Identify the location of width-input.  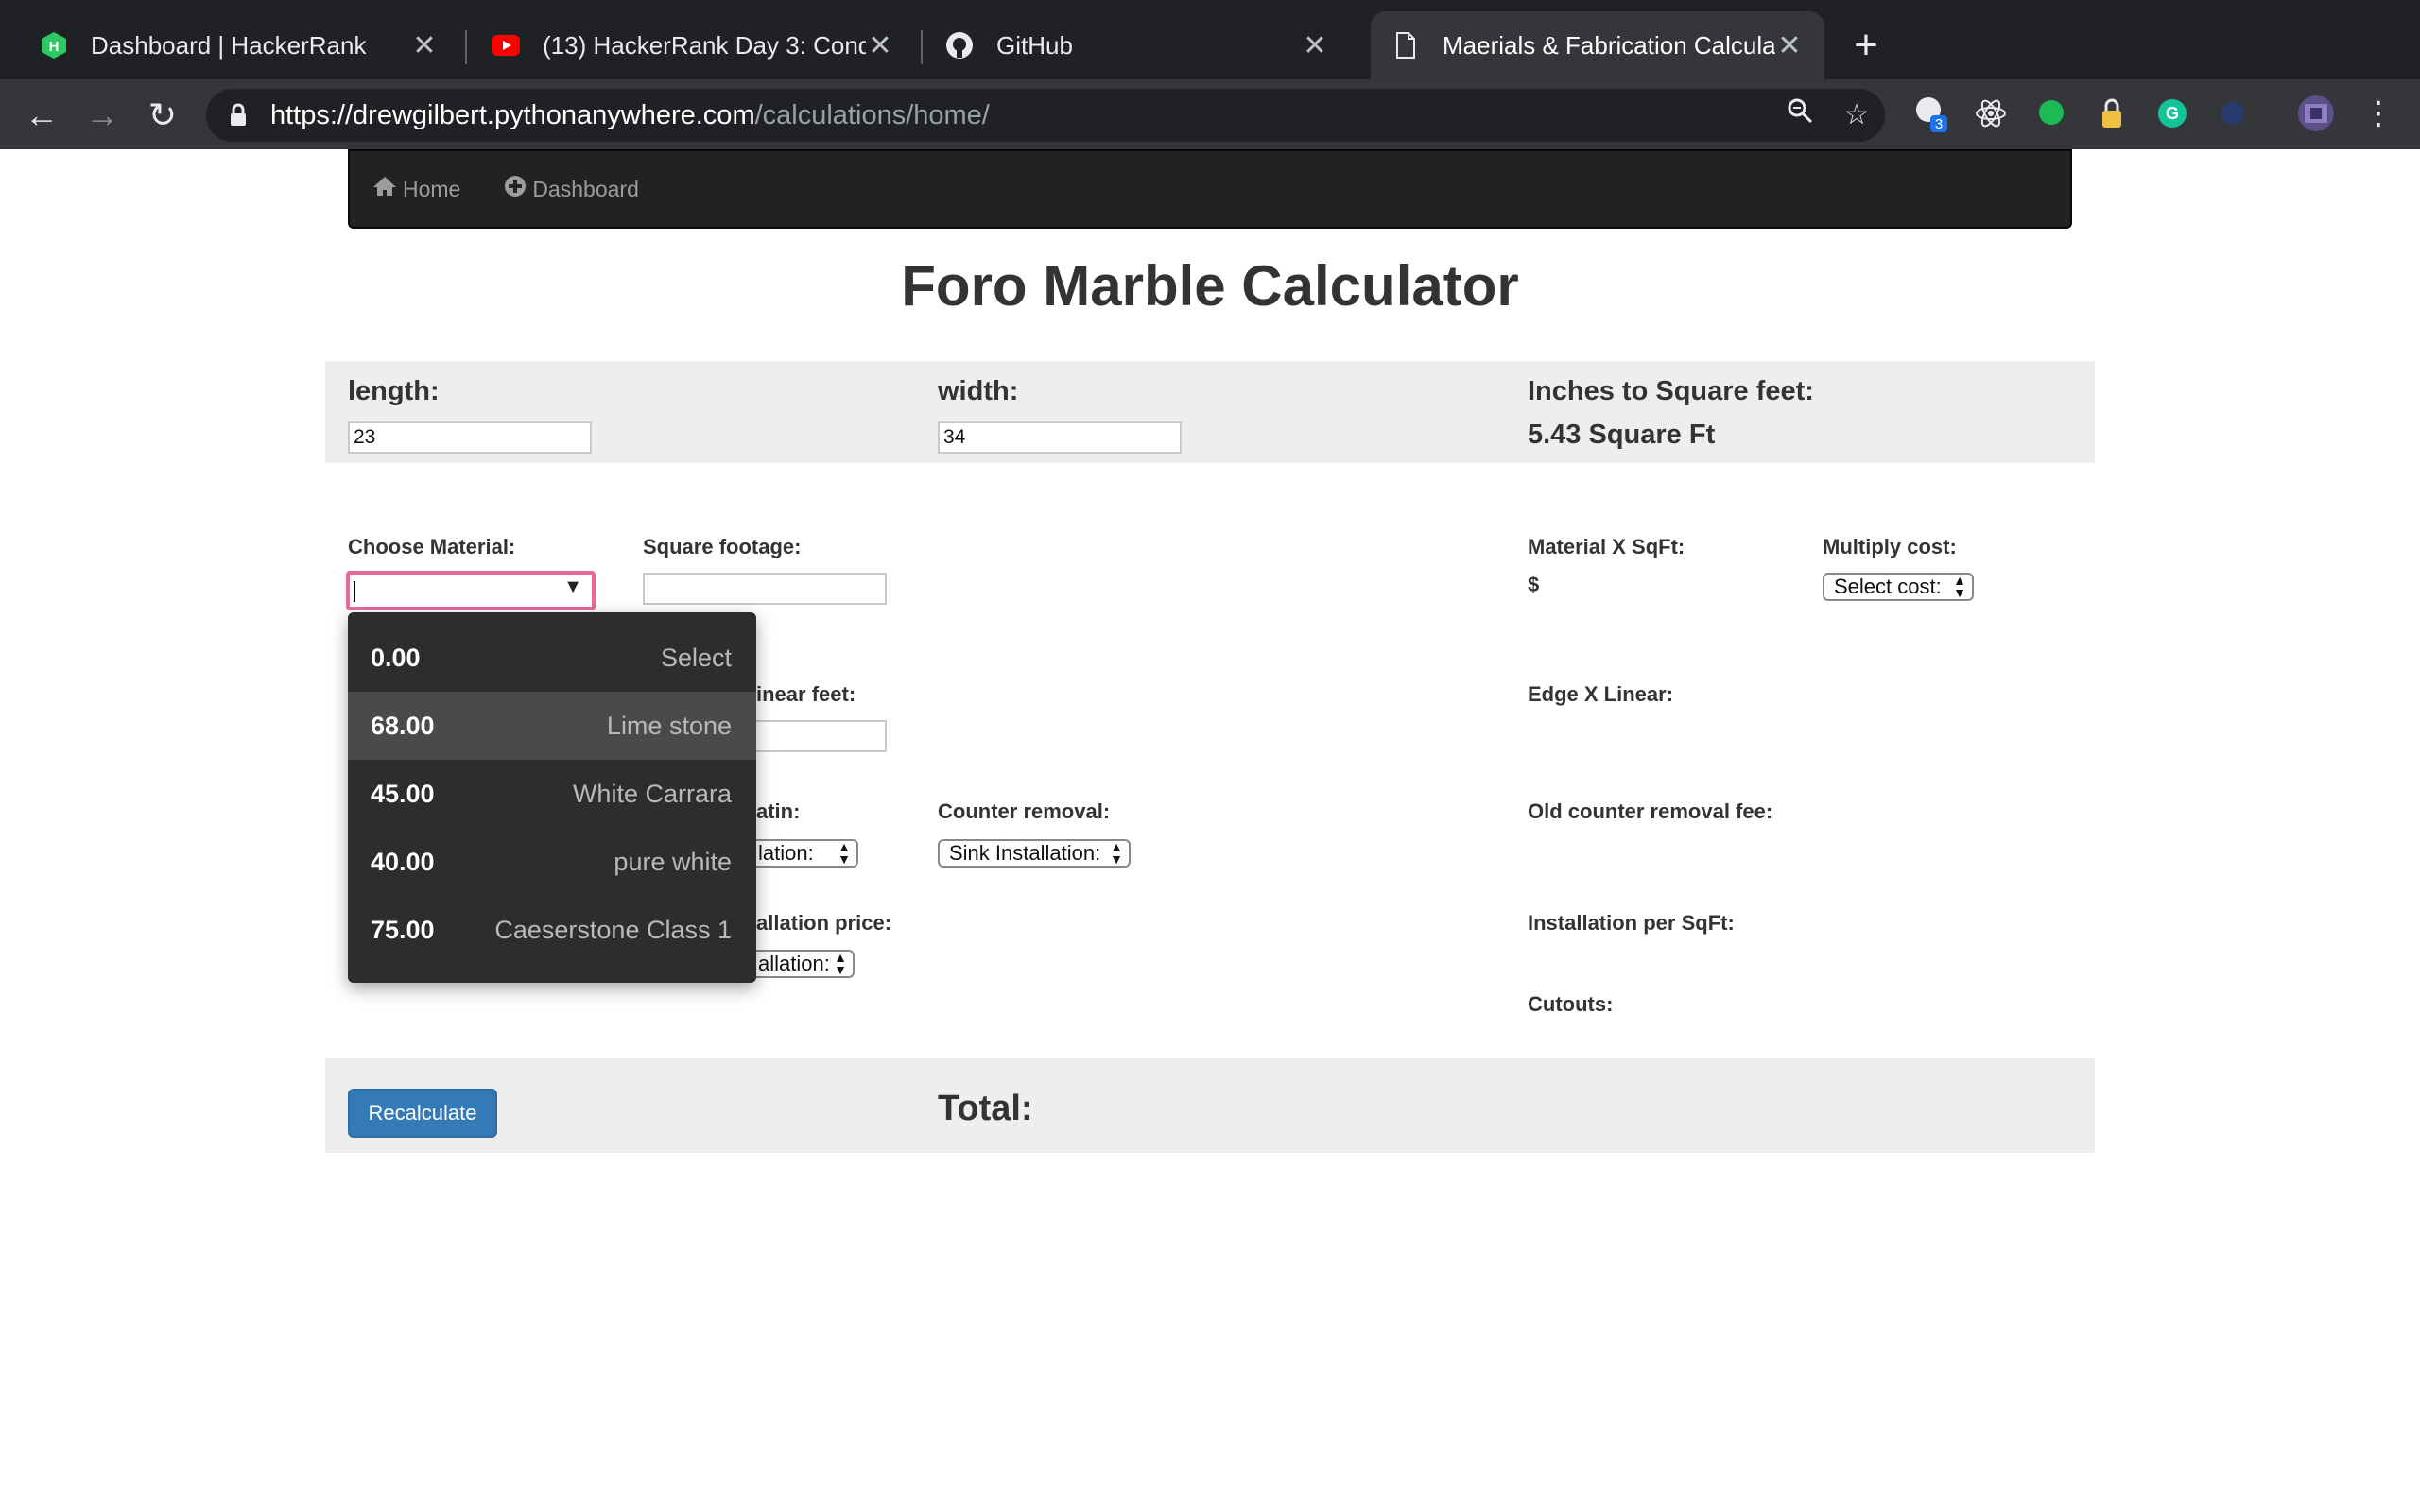
(1060, 437).